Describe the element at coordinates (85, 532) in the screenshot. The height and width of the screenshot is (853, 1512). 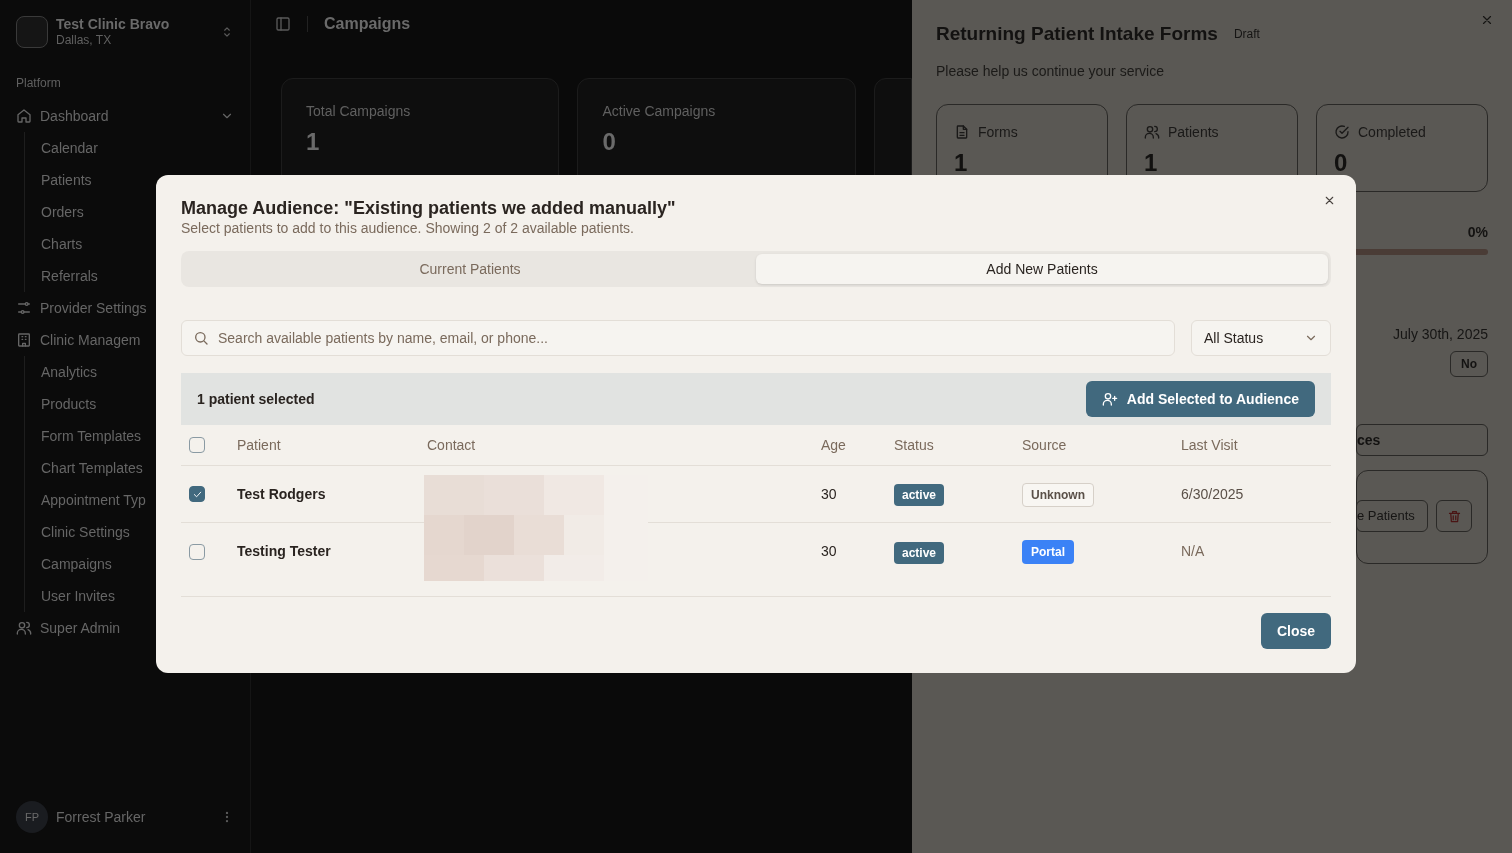
I see `nav-subitem: Clinic Settings` at that location.